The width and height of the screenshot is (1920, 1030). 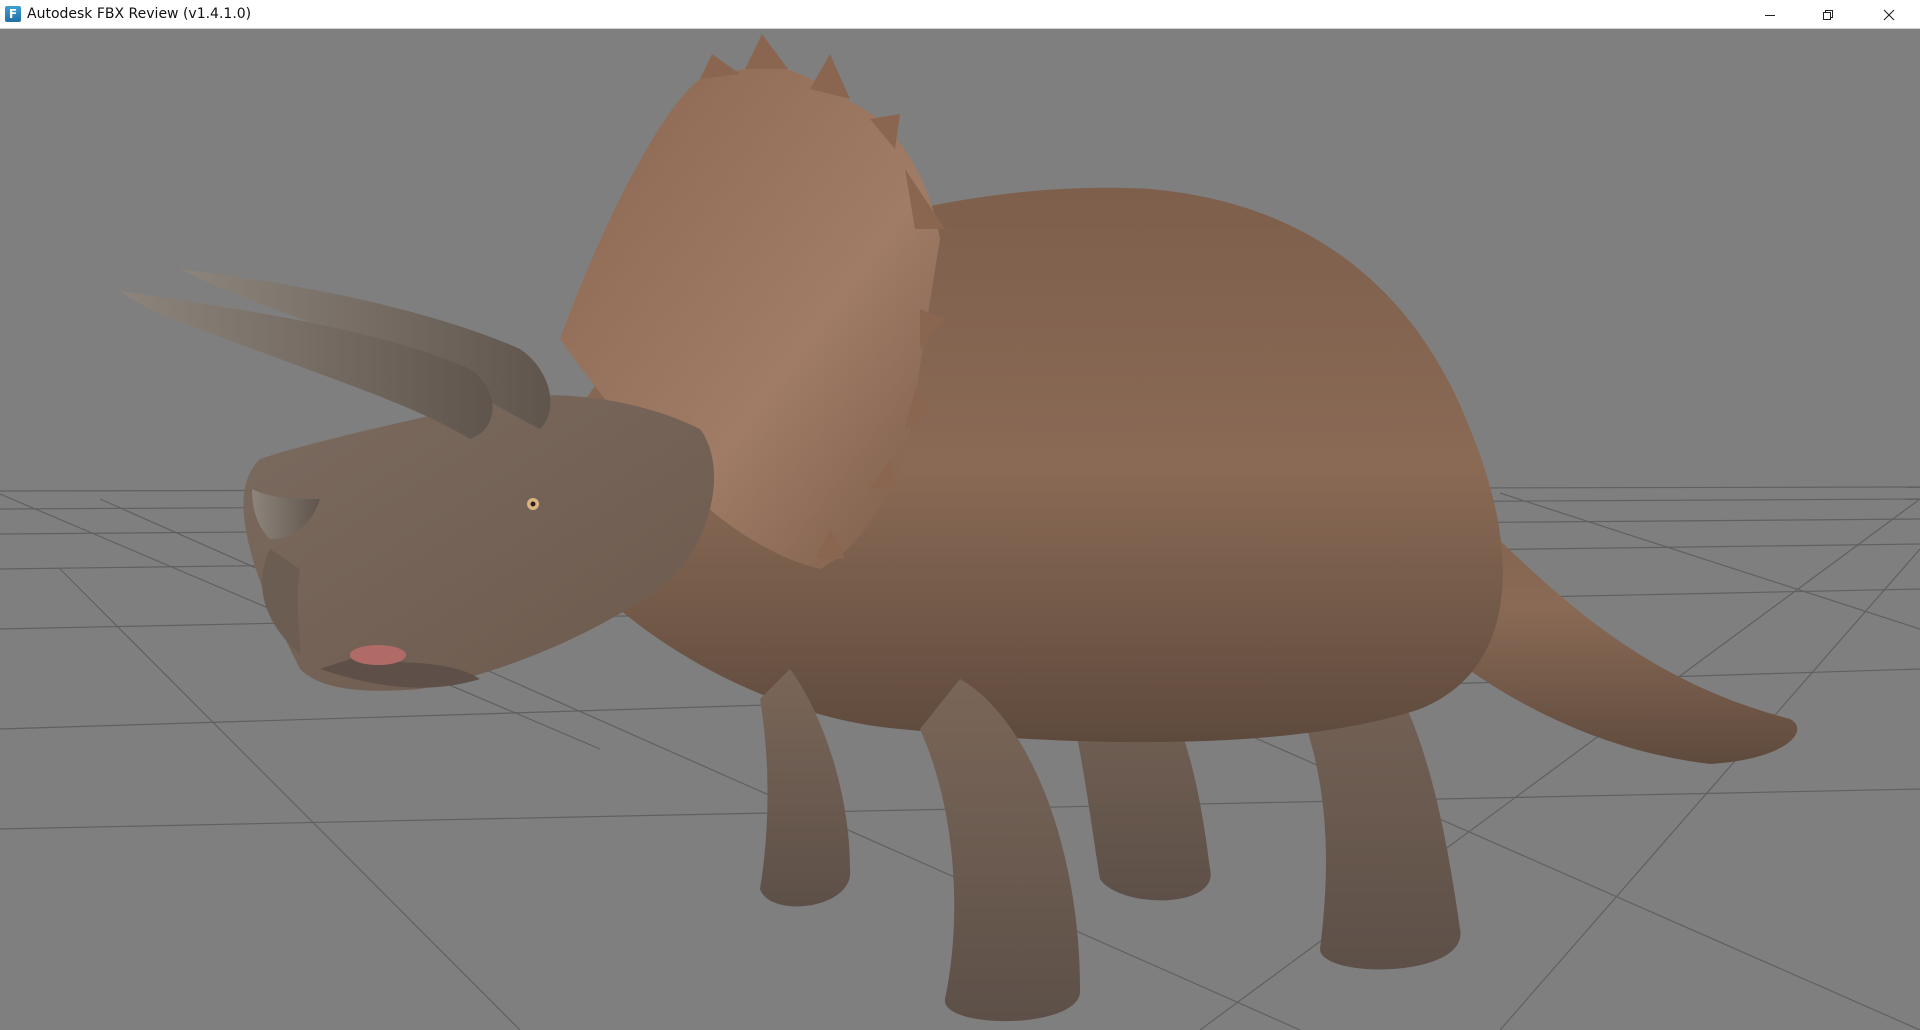 I want to click on window-title: Autodesk FBX Review (v1.4.1.0), so click(x=139, y=14).